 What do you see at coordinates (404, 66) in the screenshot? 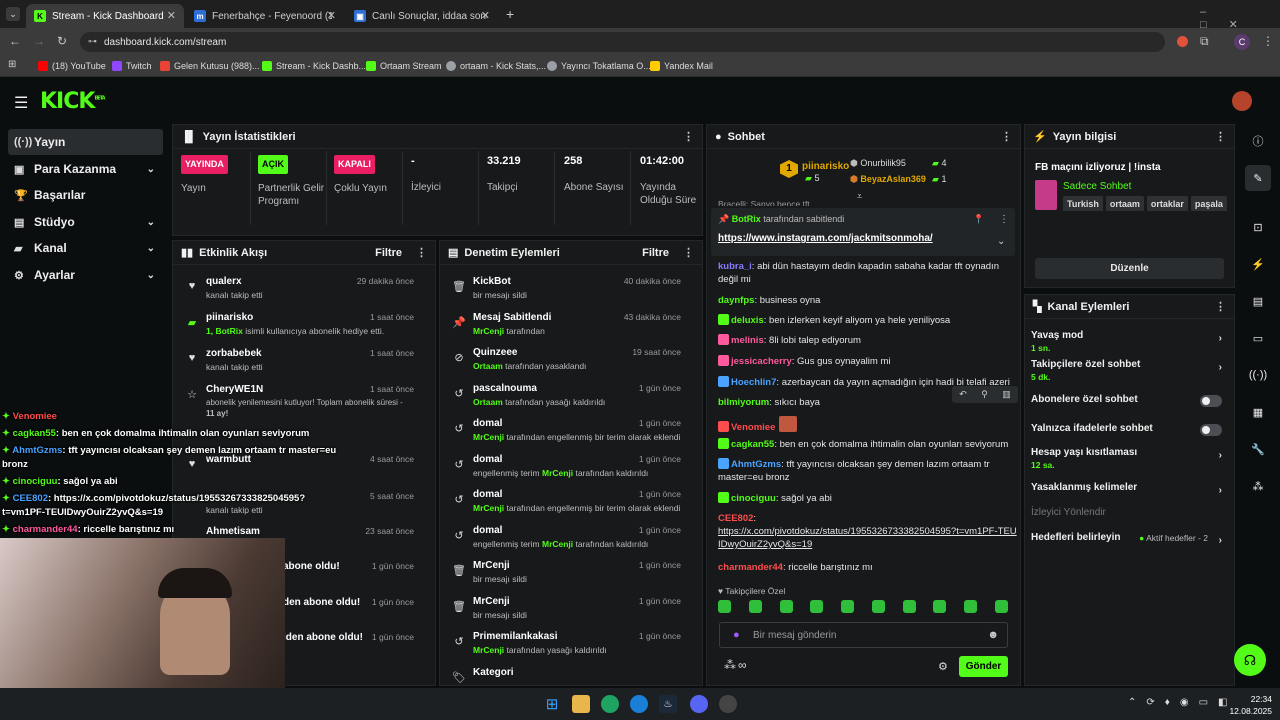
I see `bookmark-ortaam-stream: Ortaam Stream` at bounding box center [404, 66].